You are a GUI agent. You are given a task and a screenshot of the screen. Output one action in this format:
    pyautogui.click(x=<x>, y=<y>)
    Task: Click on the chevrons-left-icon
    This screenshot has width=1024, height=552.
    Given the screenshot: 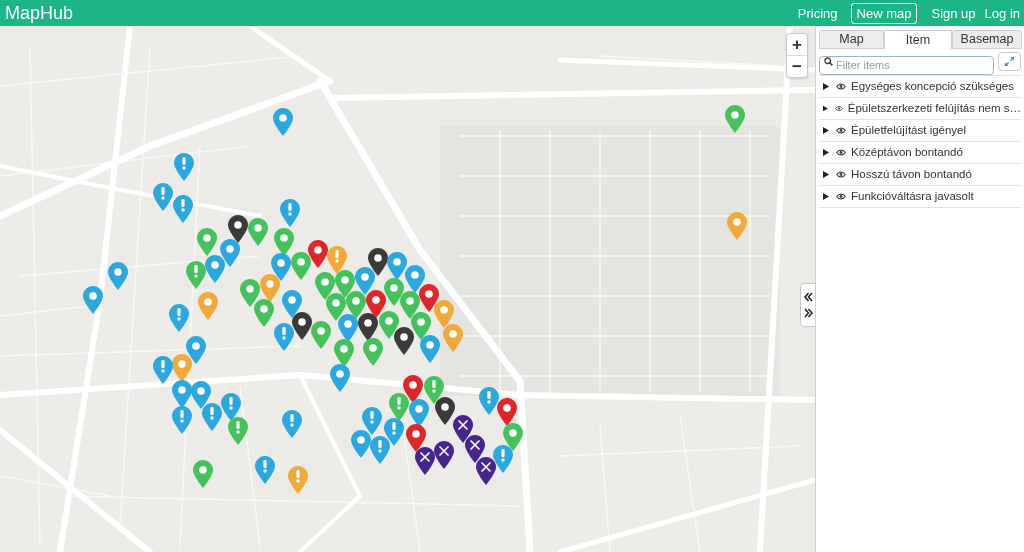 What is the action you would take?
    pyautogui.click(x=808, y=297)
    